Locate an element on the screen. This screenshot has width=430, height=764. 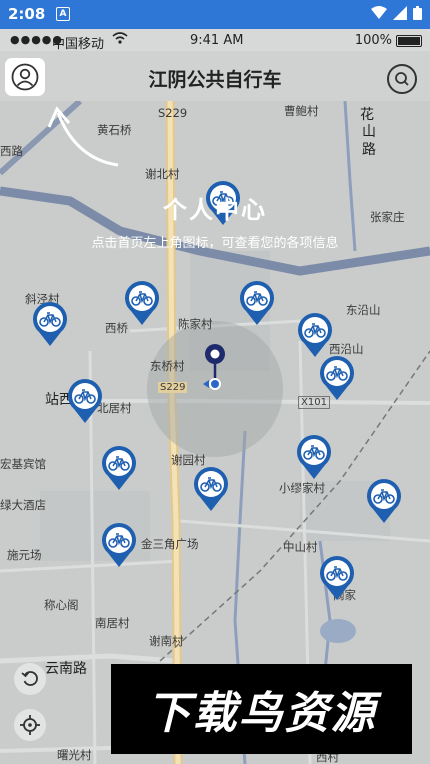
map-label: 南居村 is located at coordinates (112, 623).